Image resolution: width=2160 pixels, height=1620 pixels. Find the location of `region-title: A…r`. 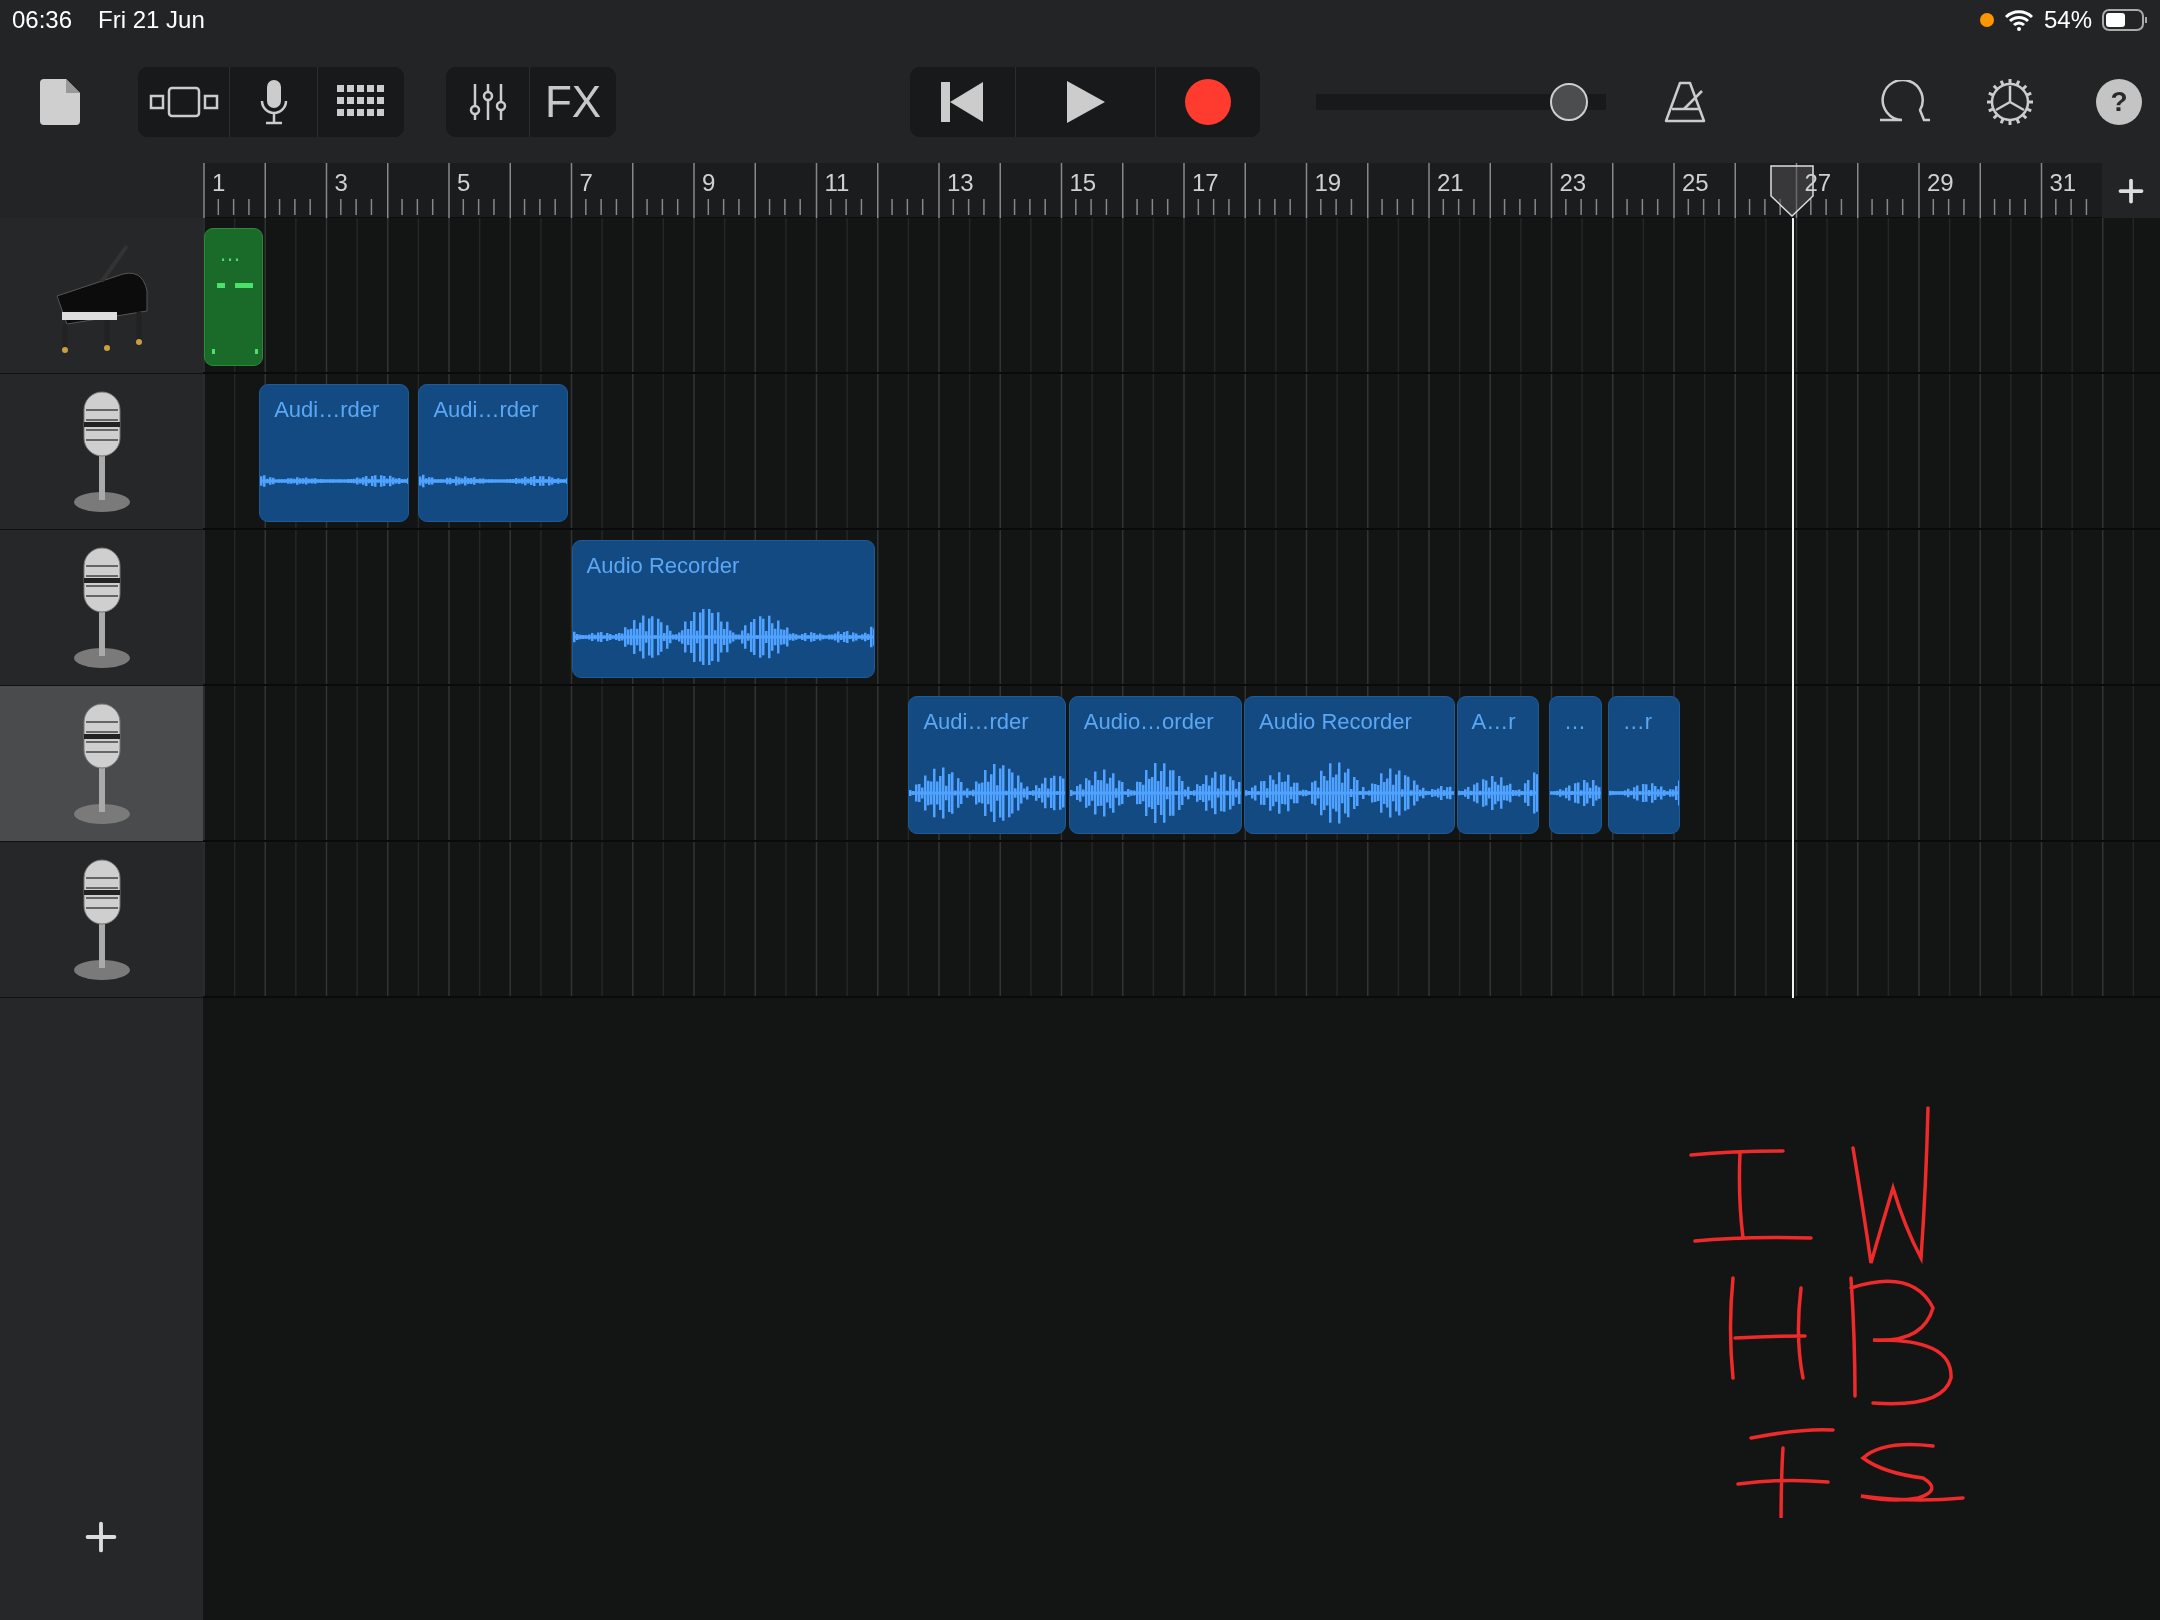

region-title: A…r is located at coordinates (1493, 722).